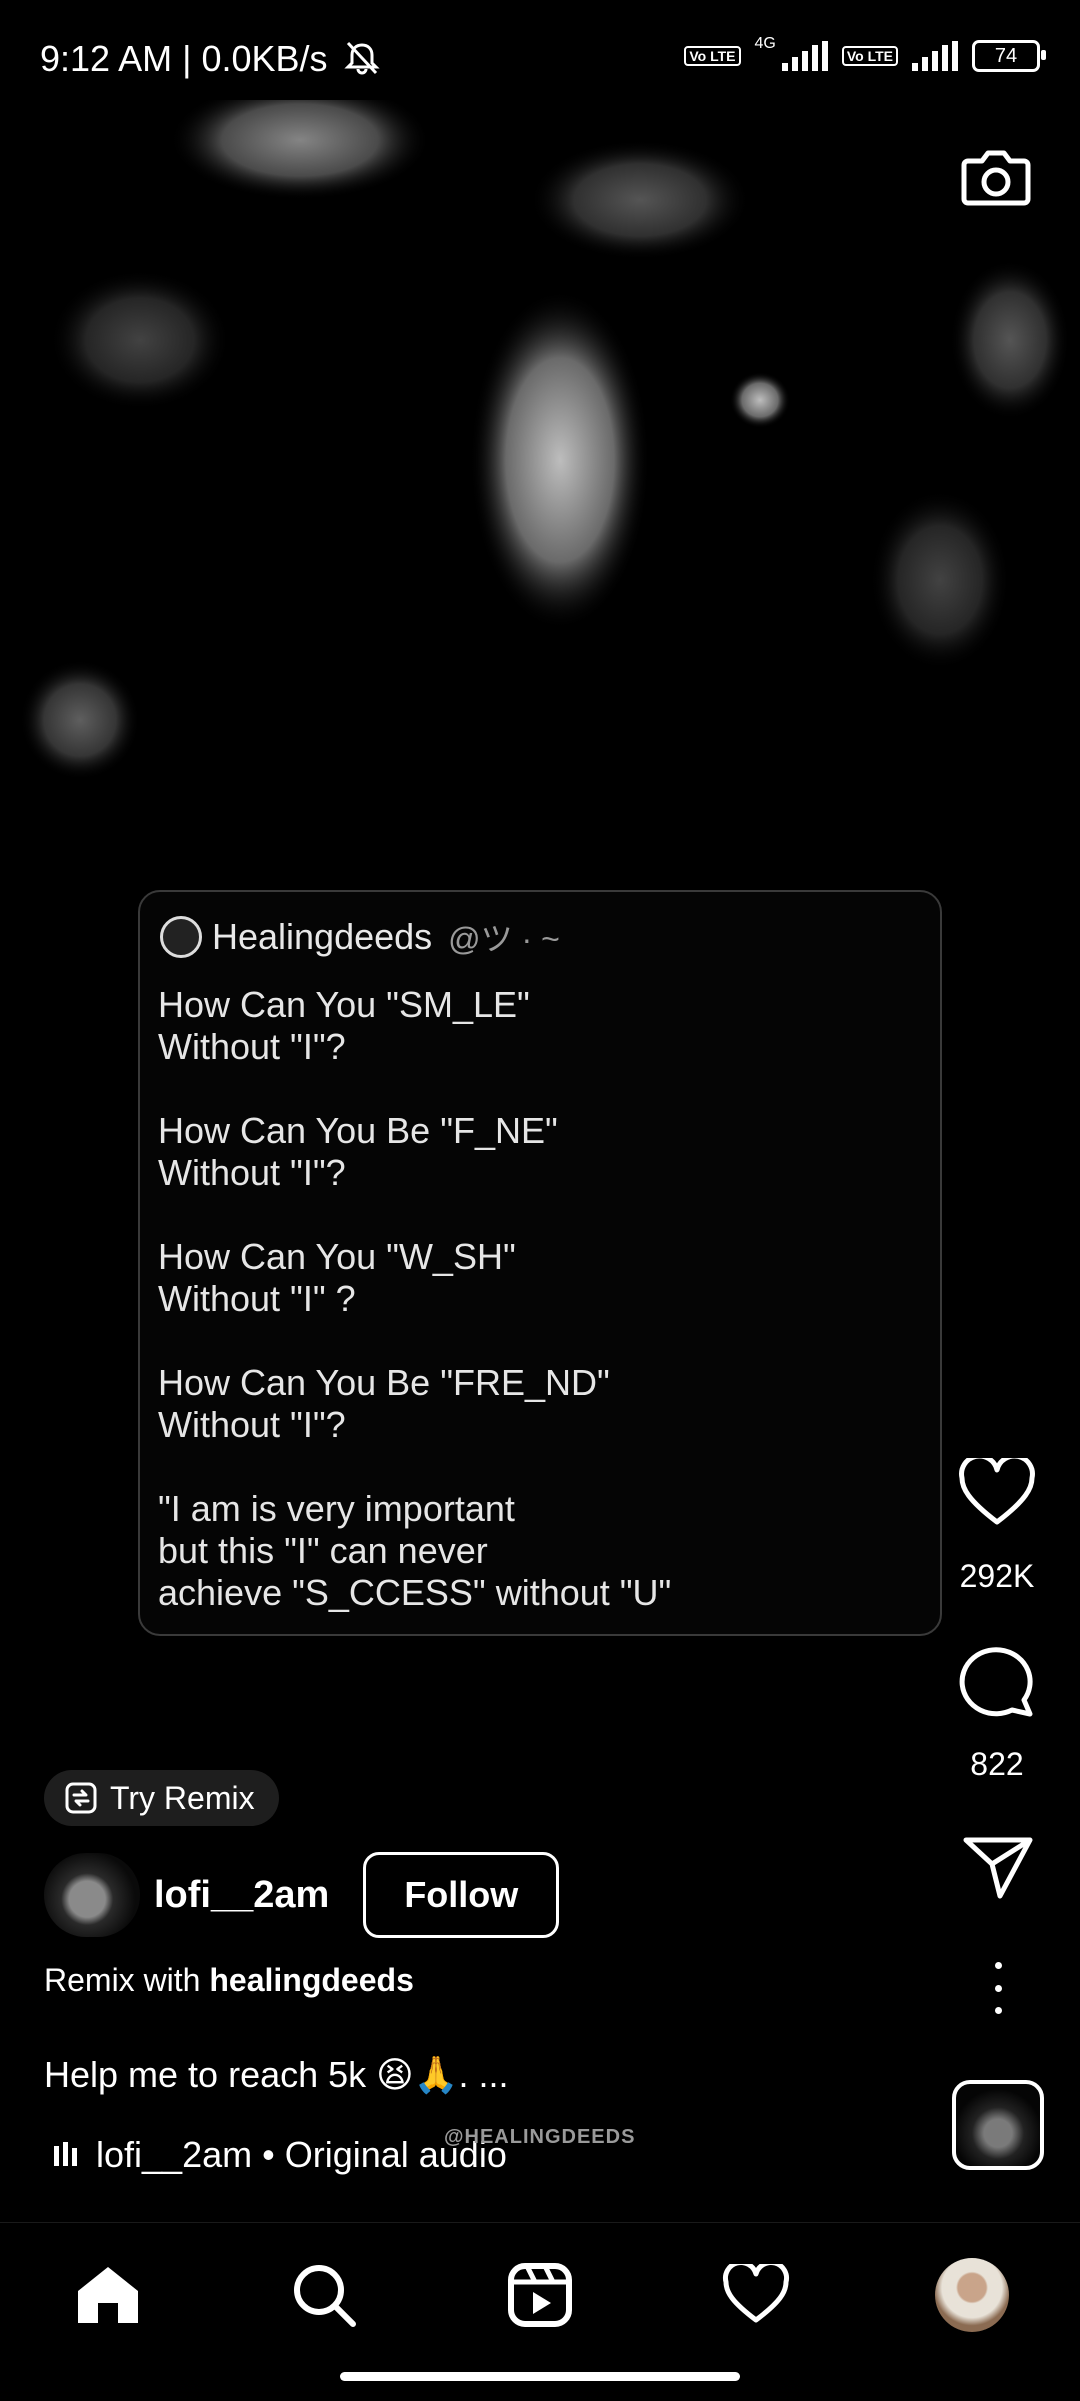 The width and height of the screenshot is (1080, 2401). Describe the element at coordinates (211, 59) in the screenshot. I see `status-time: 9:12 AM | 0.0KB/s` at that location.